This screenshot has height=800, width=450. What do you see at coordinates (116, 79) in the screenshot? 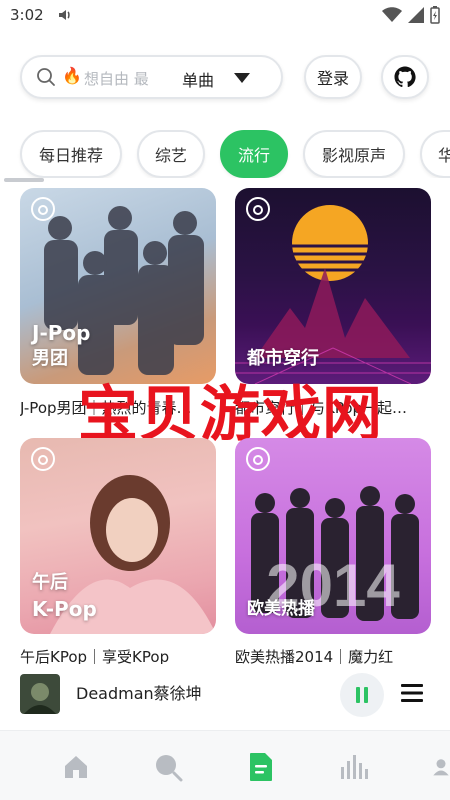
I see `search-placeholder: 想自由 最` at bounding box center [116, 79].